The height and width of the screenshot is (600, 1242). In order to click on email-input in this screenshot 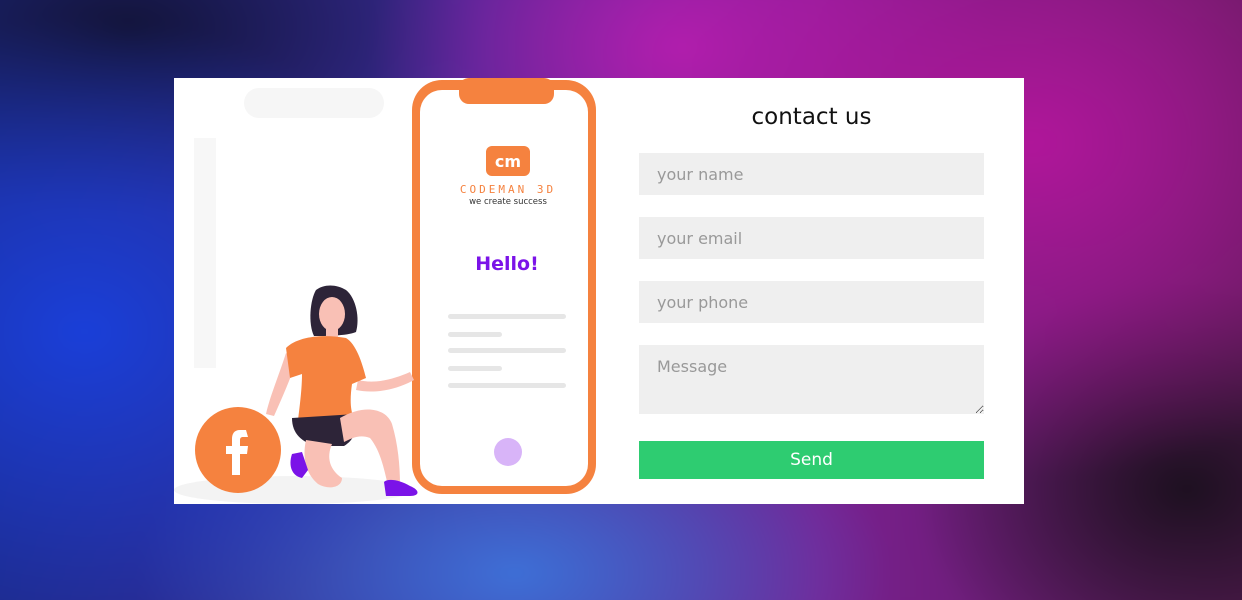, I will do `click(811, 238)`.